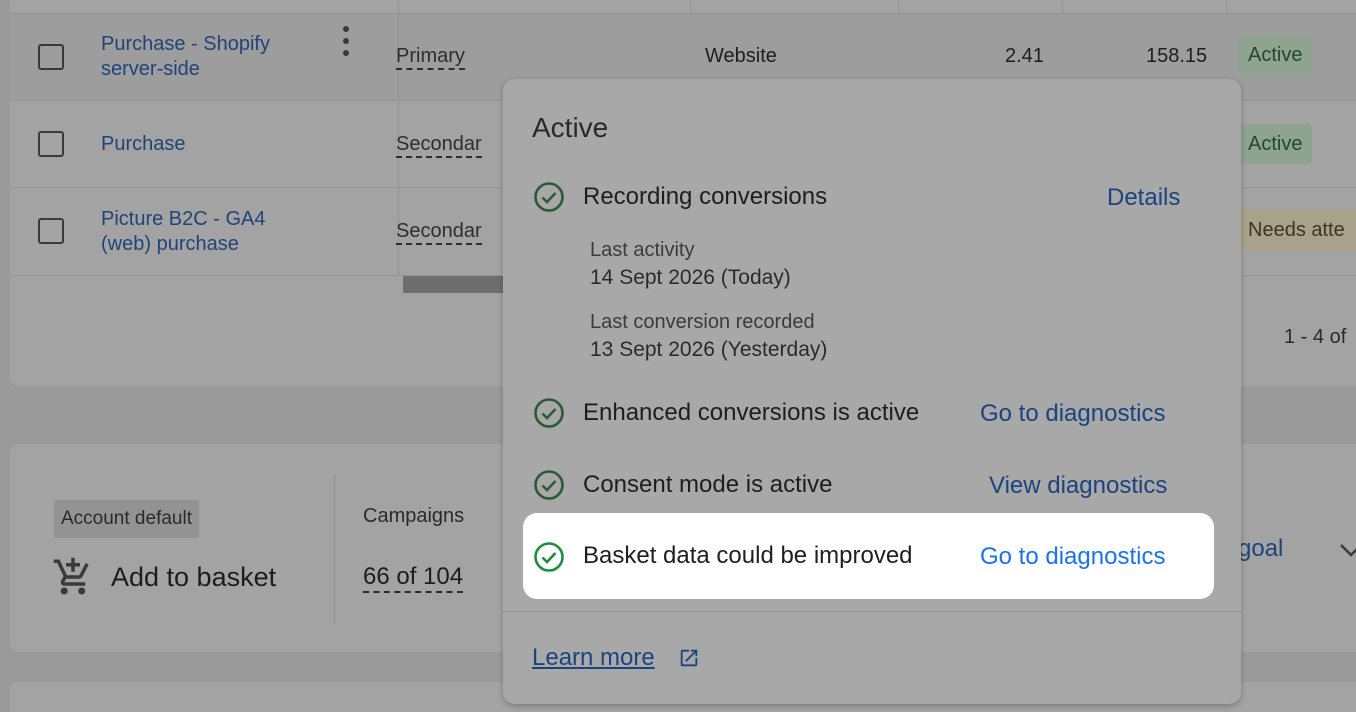 This screenshot has height=712, width=1356. Describe the element at coordinates (593, 658) in the screenshot. I see `learn-more-link: Learn more` at that location.